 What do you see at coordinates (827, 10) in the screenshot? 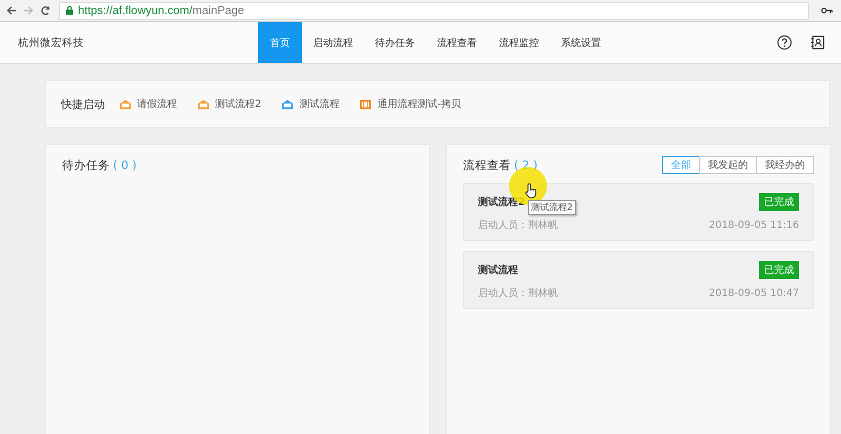
I see `key-icon` at bounding box center [827, 10].